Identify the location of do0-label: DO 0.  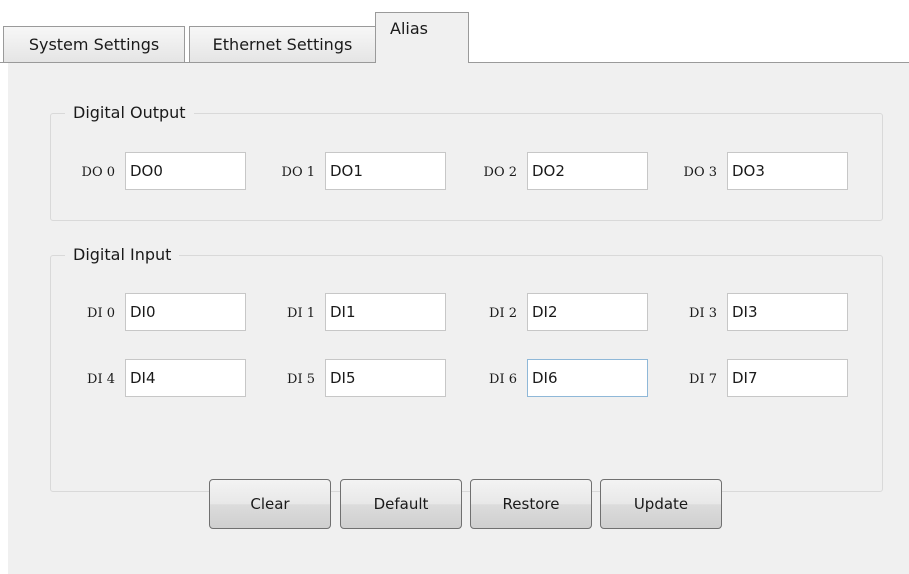
(98, 172).